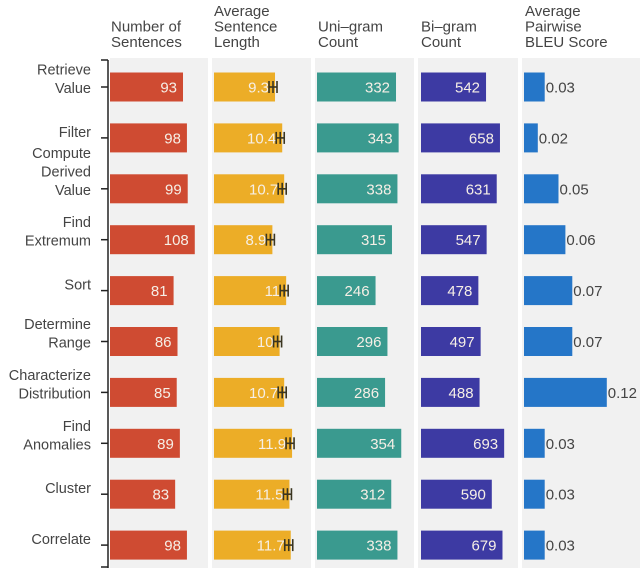  What do you see at coordinates (58, 232) in the screenshot?
I see `category-label: Find Extremum` at bounding box center [58, 232].